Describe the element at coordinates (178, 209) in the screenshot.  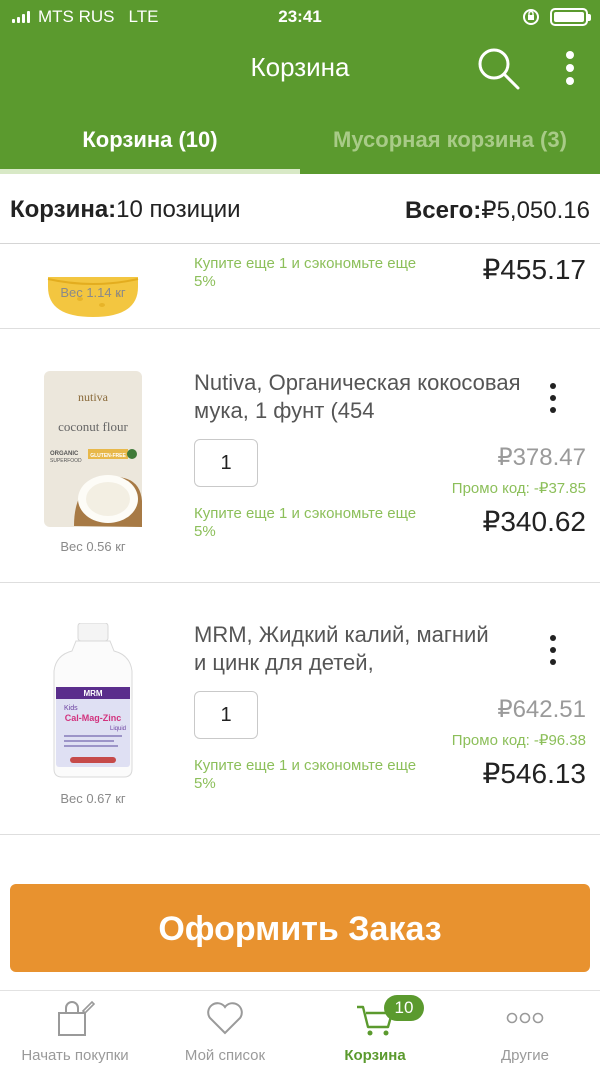
I see `cart-count-value: 10 позиции` at that location.